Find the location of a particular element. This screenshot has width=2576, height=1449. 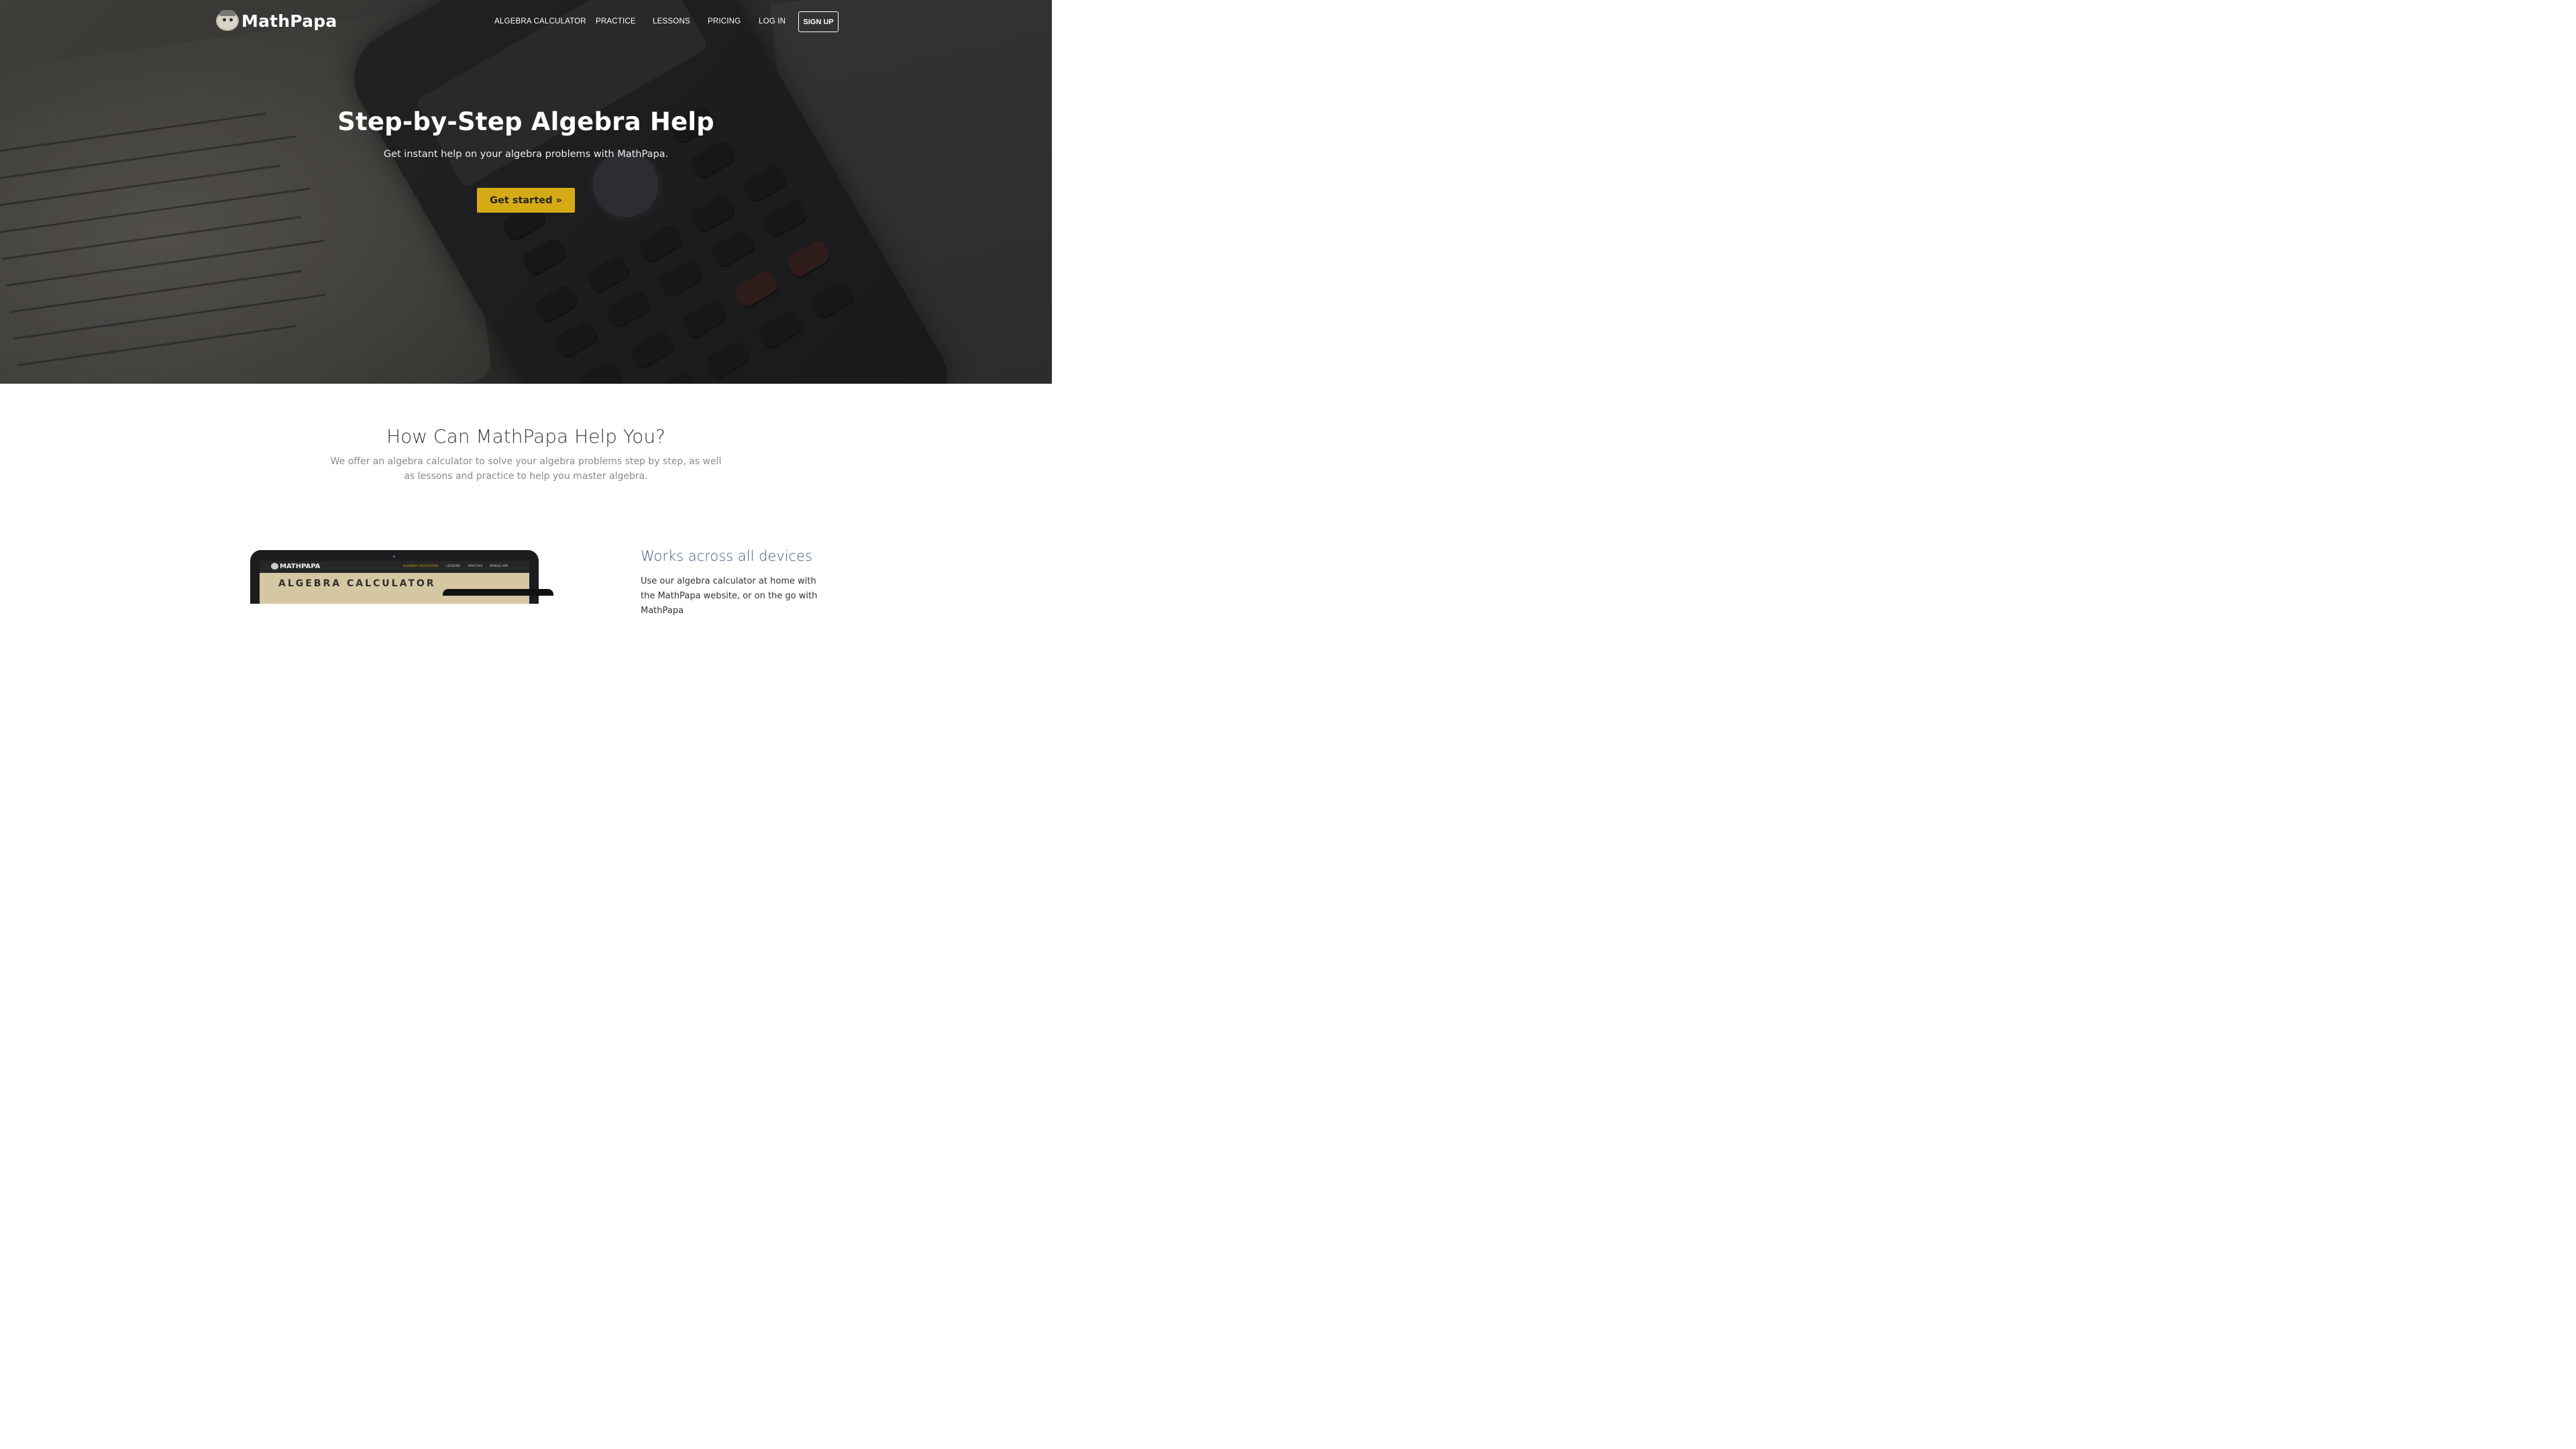

mockup-banner-title: ALGEBRA CALCULATOR is located at coordinates (357, 583).